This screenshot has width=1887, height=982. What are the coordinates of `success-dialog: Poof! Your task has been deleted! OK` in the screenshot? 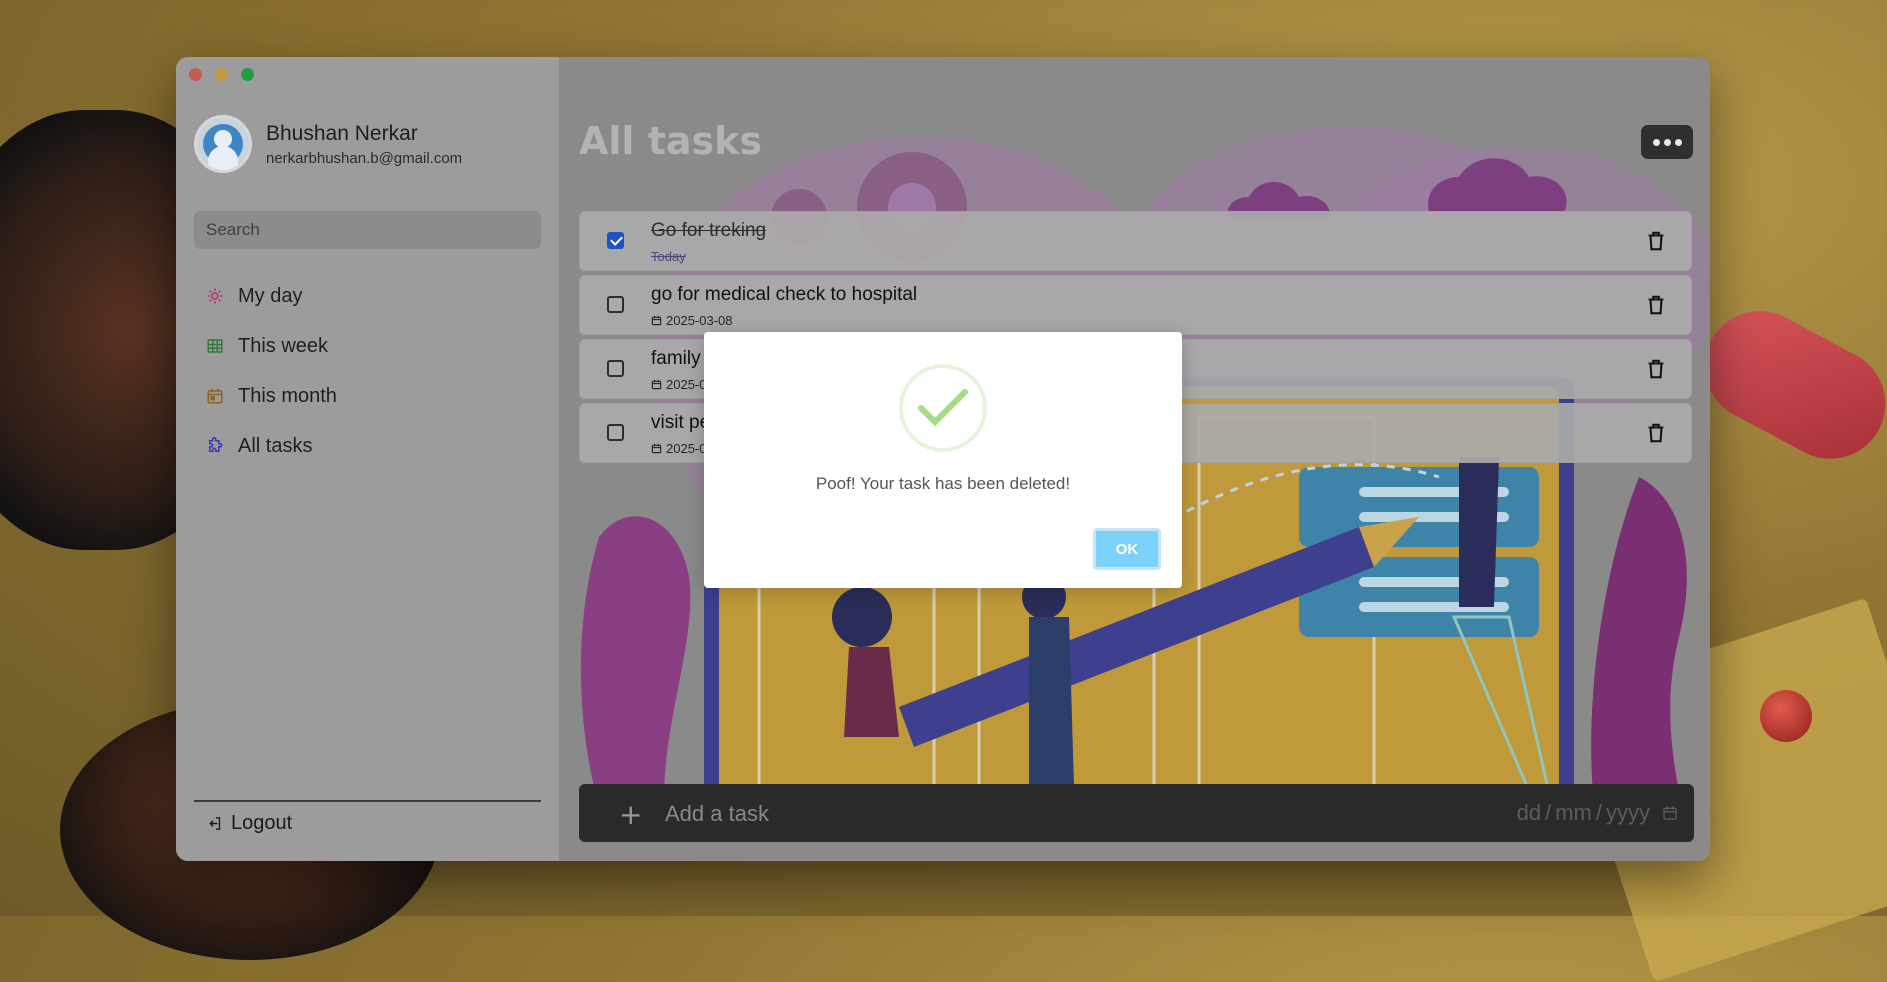 It's located at (943, 460).